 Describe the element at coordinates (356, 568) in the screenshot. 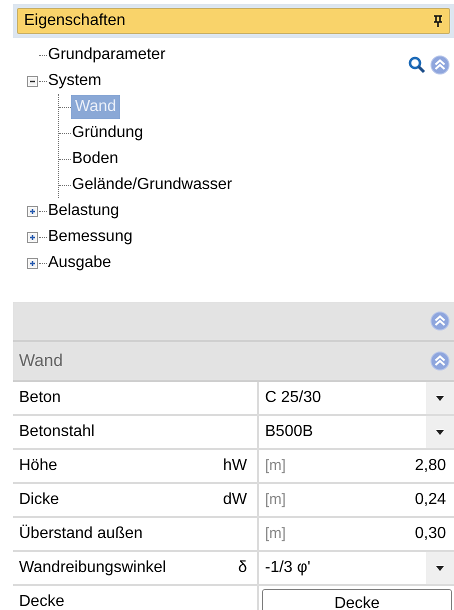

I see `dropdown-field: -1/3 φ'` at that location.